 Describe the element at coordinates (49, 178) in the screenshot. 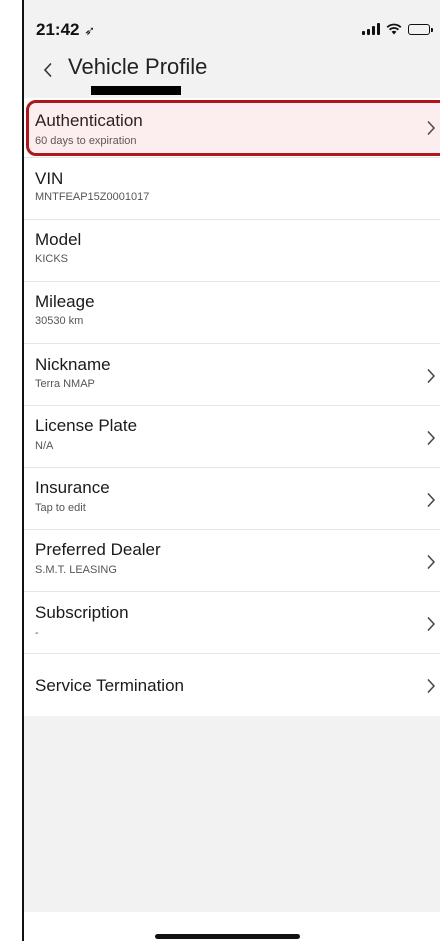

I see `item-title: VIN` at that location.